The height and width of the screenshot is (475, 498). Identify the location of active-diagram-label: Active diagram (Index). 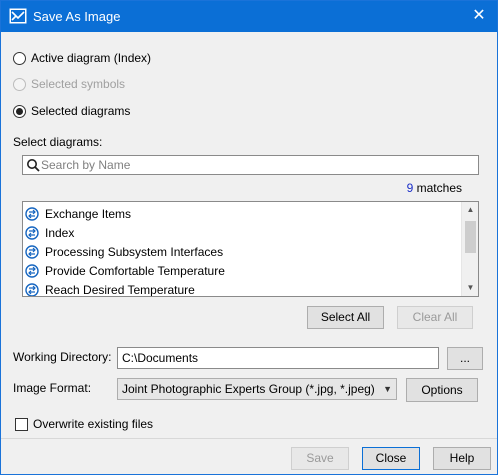
(91, 58).